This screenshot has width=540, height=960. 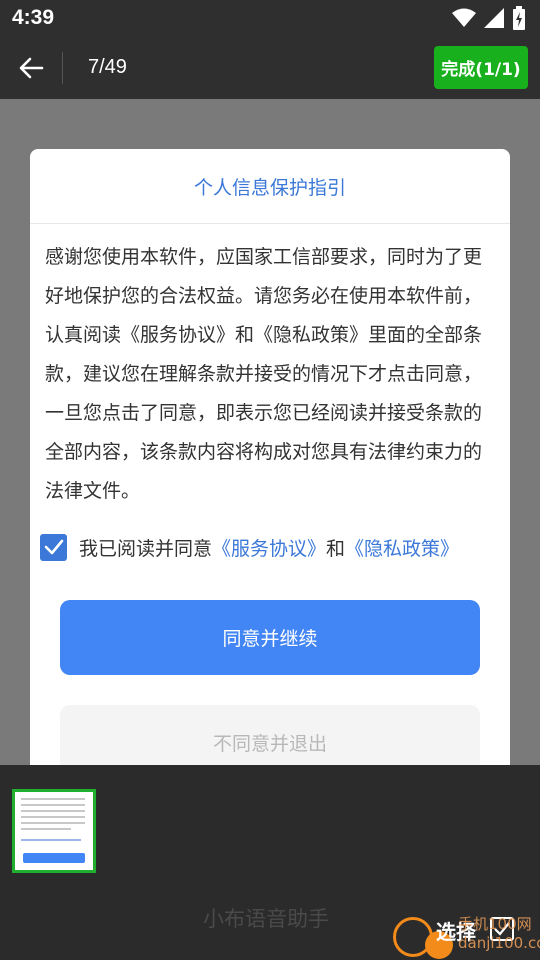 I want to click on status-bar: 4:39, so click(x=270, y=18).